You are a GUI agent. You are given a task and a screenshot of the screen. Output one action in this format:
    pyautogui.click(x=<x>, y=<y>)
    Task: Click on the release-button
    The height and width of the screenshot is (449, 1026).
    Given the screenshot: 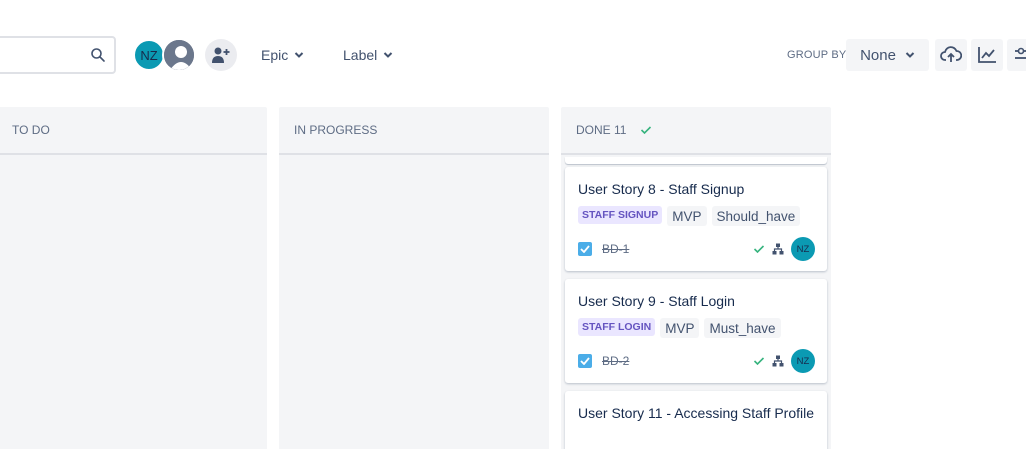 What is the action you would take?
    pyautogui.click(x=951, y=55)
    